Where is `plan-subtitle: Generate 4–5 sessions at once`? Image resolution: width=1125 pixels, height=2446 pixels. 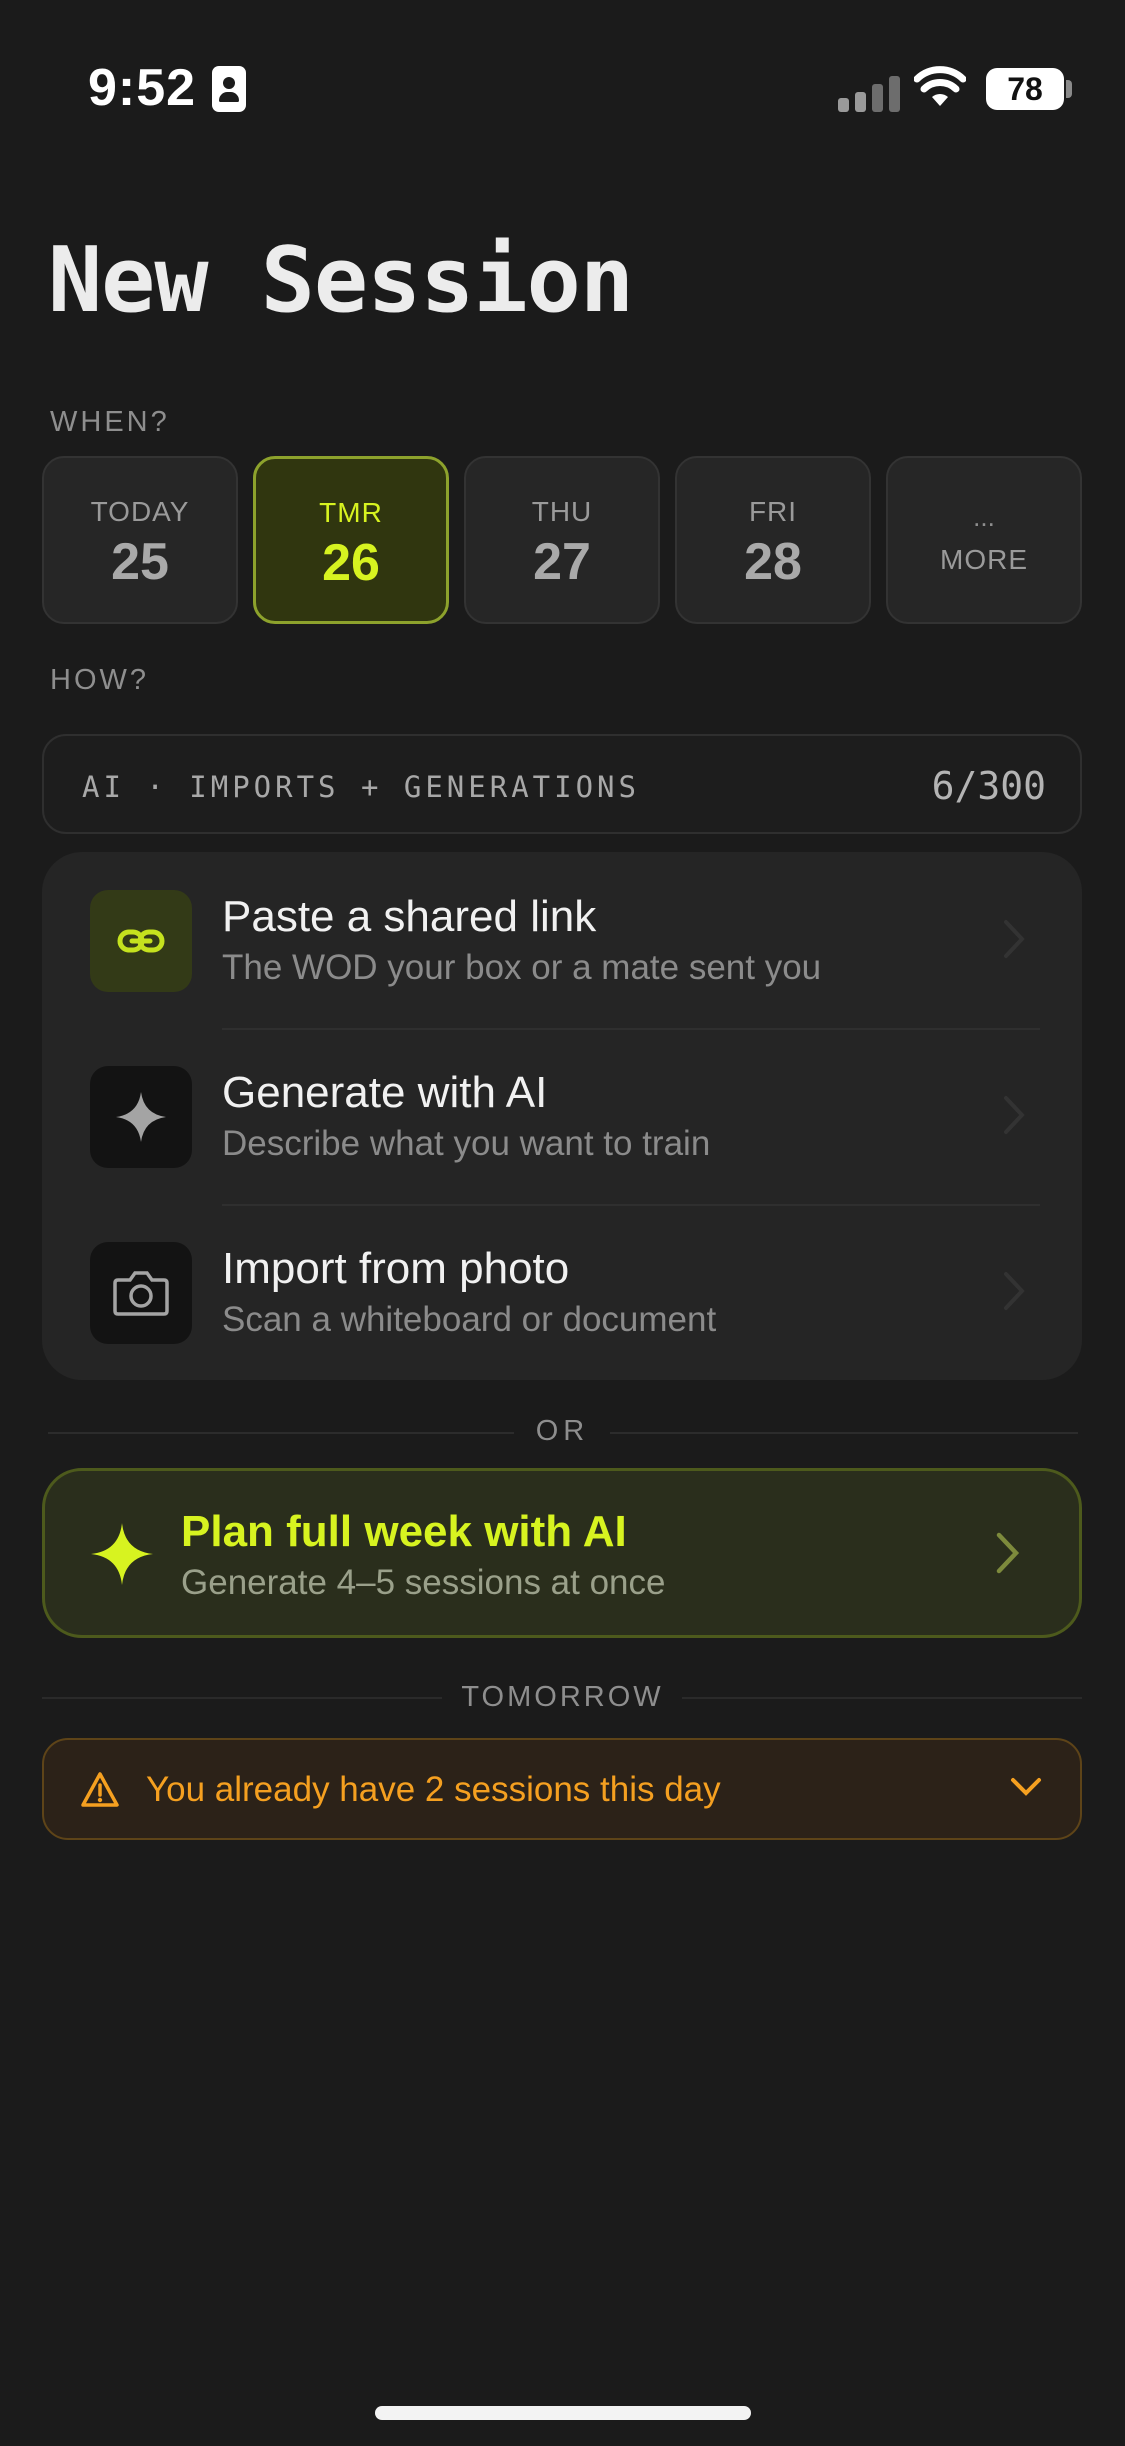
plan-subtitle: Generate 4–5 sessions at once is located at coordinates (423, 1582).